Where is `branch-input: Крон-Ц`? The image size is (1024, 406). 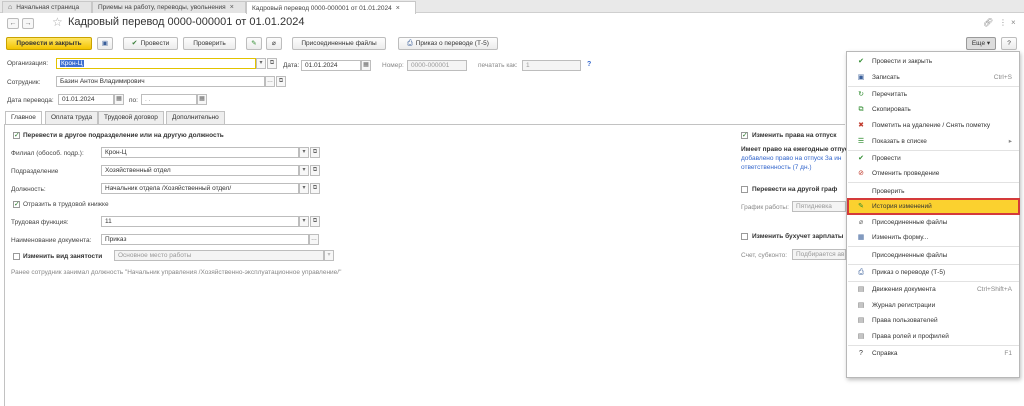
branch-input: Крон-Ц is located at coordinates (200, 152).